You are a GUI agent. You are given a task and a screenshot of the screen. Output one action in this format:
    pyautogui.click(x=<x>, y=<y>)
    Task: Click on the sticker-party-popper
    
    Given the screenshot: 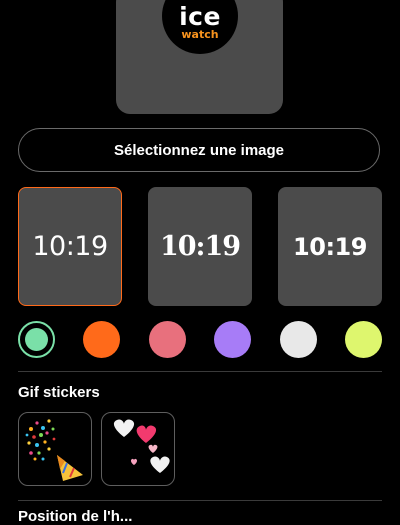 What is the action you would take?
    pyautogui.click(x=55, y=449)
    